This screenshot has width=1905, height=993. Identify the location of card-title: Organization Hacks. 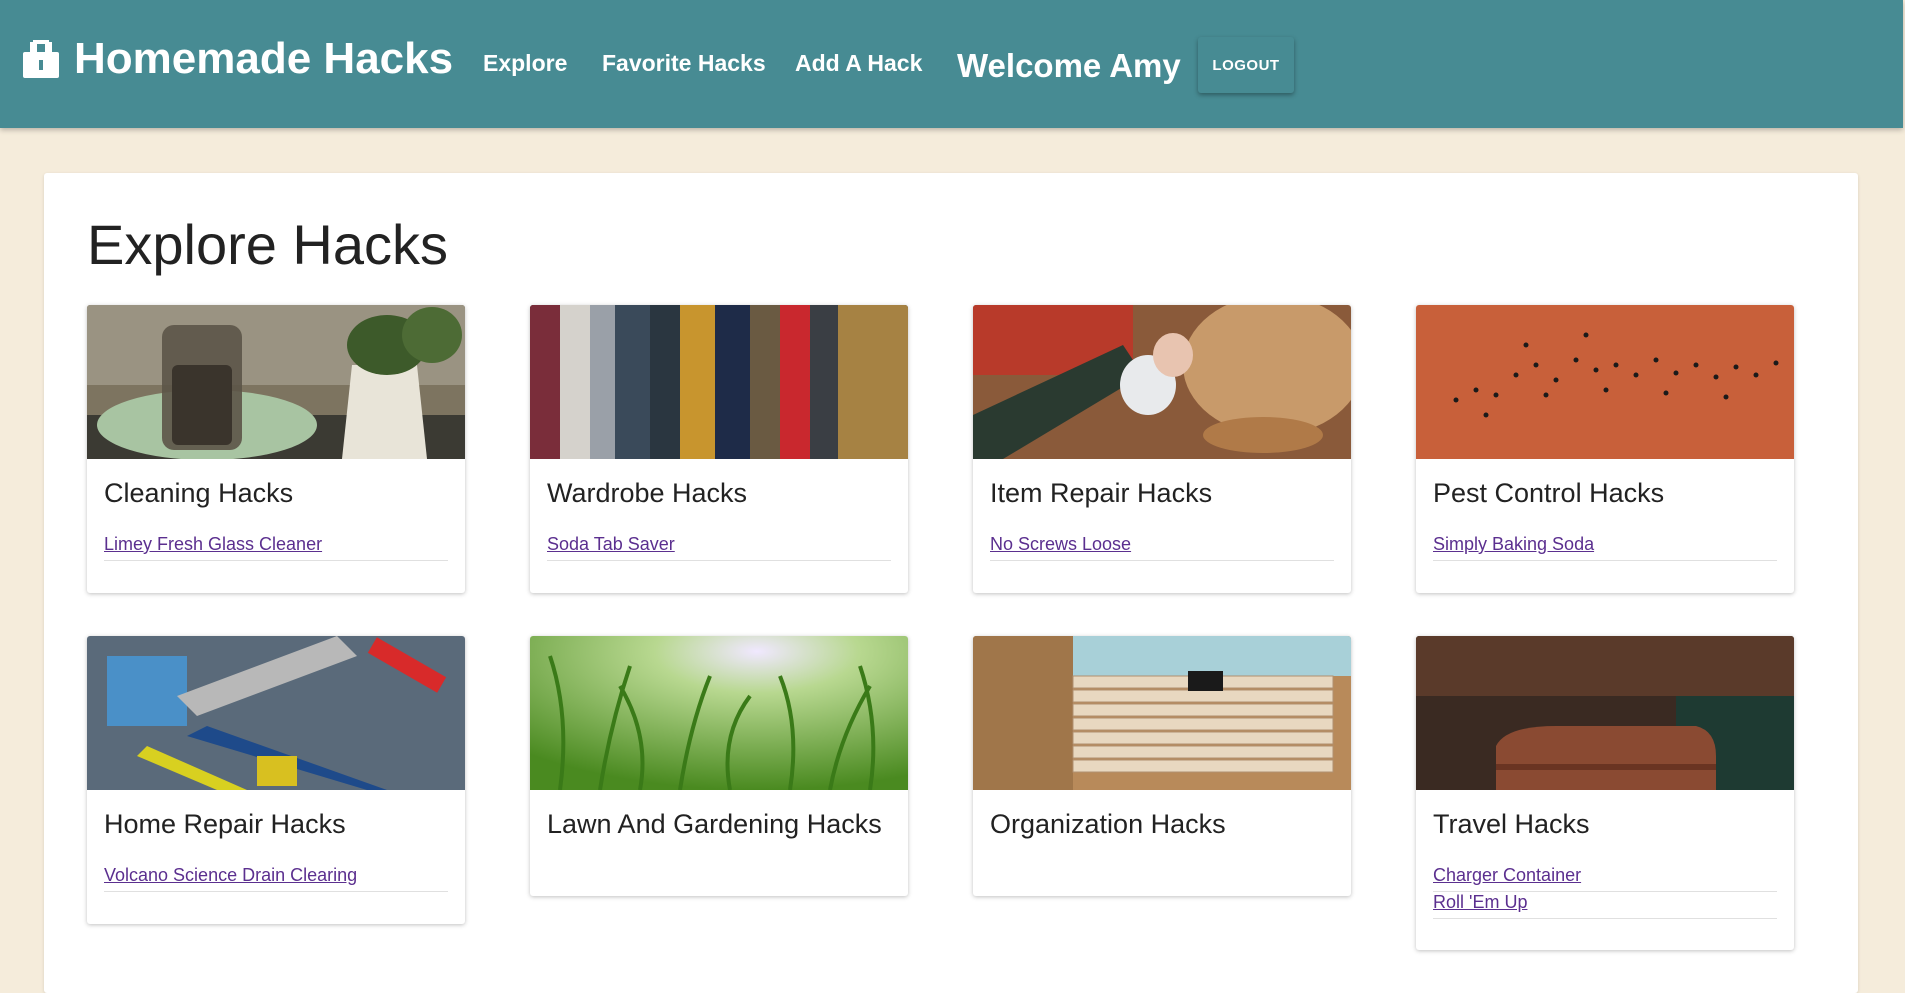
(1108, 824).